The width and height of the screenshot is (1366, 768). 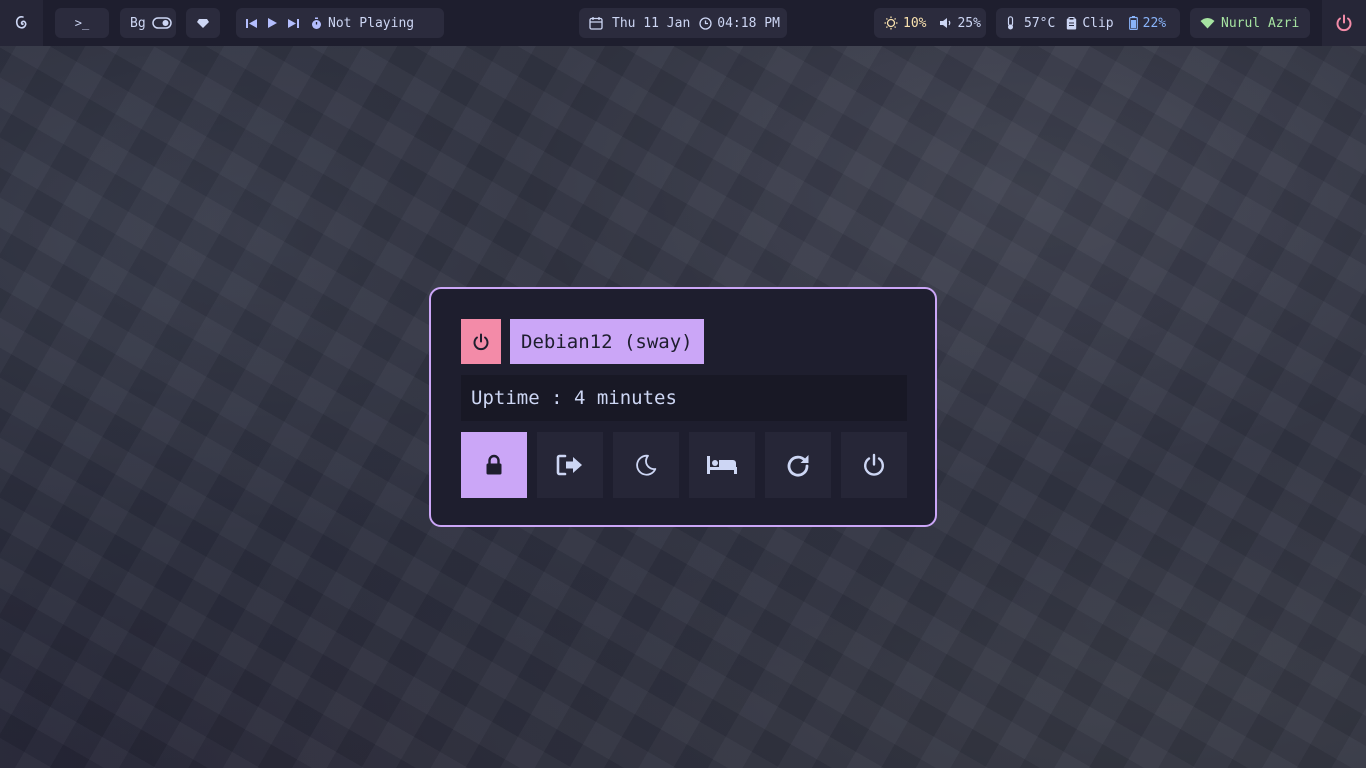 I want to click on calendar-icon, so click(x=596, y=23).